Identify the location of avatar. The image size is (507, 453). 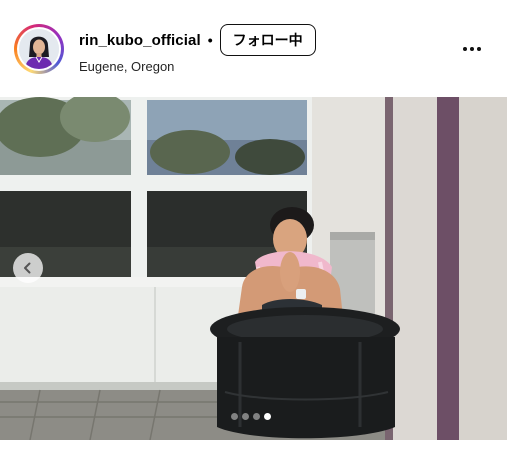
(39, 49).